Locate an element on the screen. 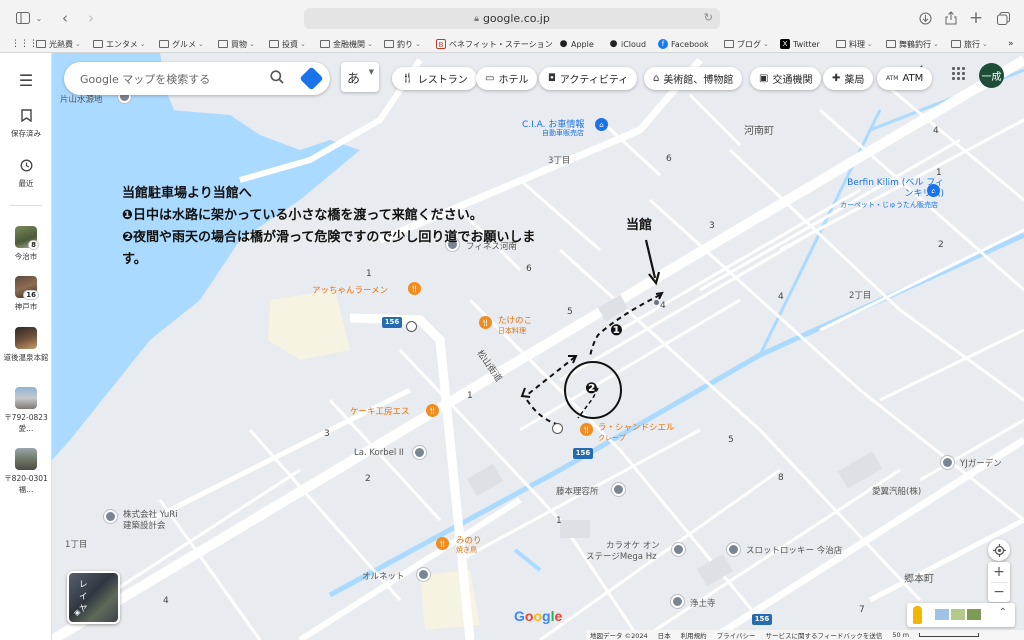 The image size is (1024, 640). bookmark-folder: 買物 ⌄ is located at coordinates (236, 44).